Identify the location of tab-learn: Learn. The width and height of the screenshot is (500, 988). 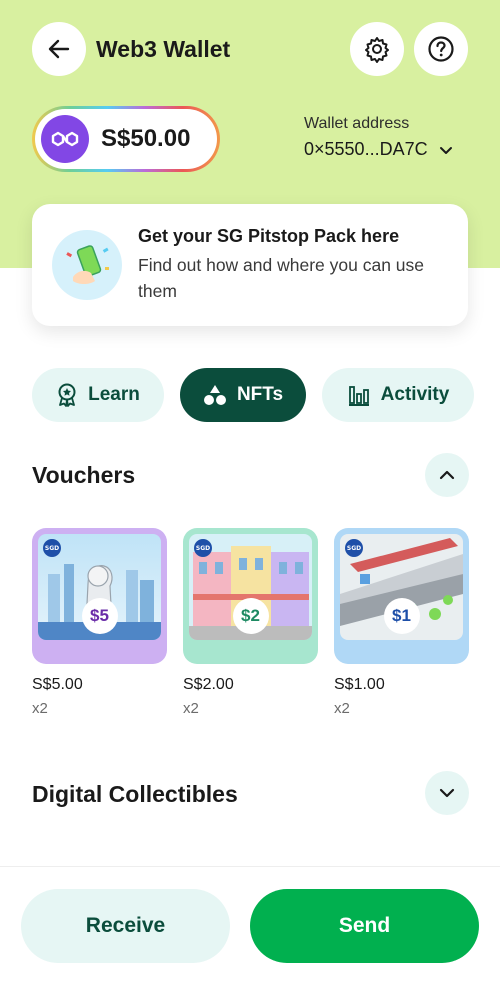
(98, 395).